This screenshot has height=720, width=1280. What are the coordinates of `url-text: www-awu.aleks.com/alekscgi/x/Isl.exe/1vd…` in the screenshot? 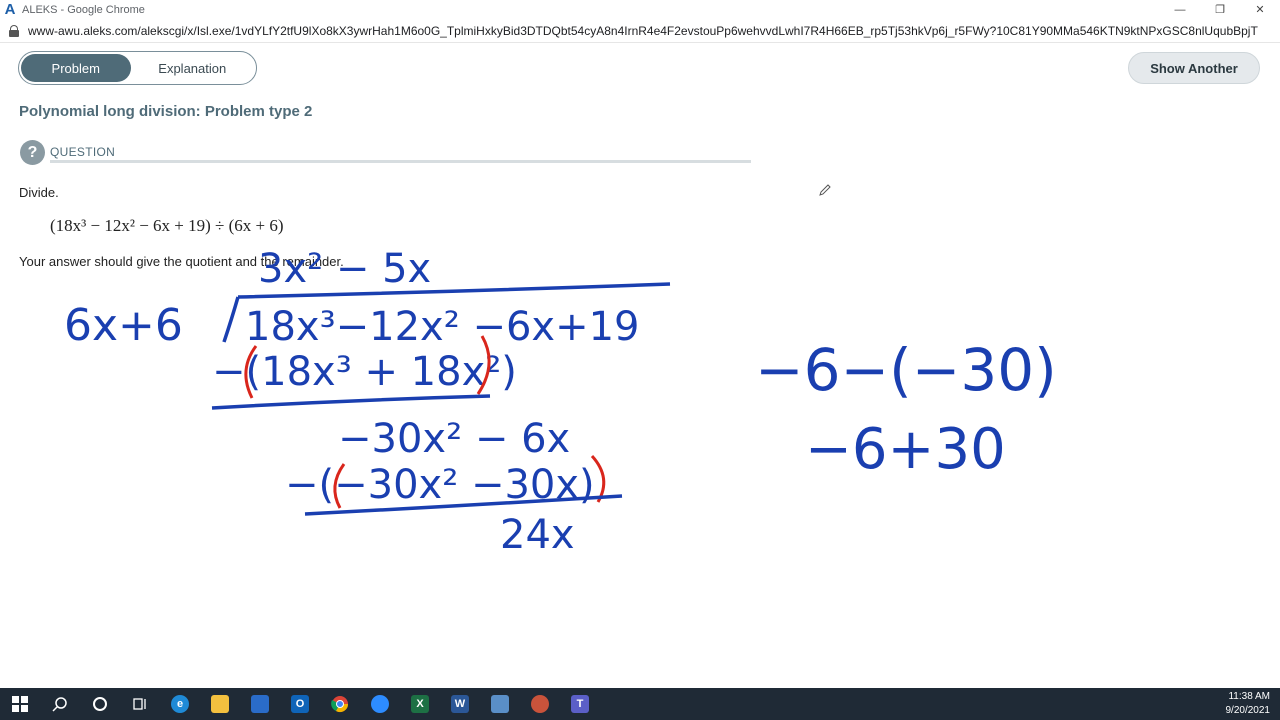 It's located at (643, 31).